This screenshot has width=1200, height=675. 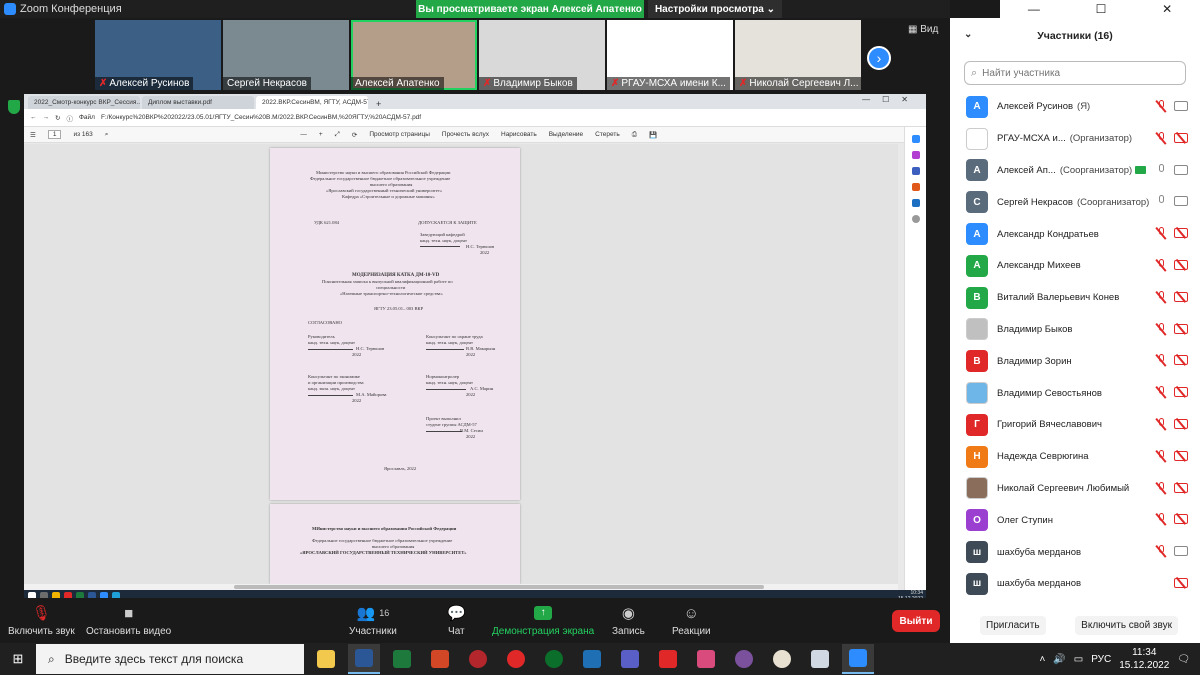 What do you see at coordinates (373, 620) in the screenshot?
I see `participants-button: 👥 16 Участники` at bounding box center [373, 620].